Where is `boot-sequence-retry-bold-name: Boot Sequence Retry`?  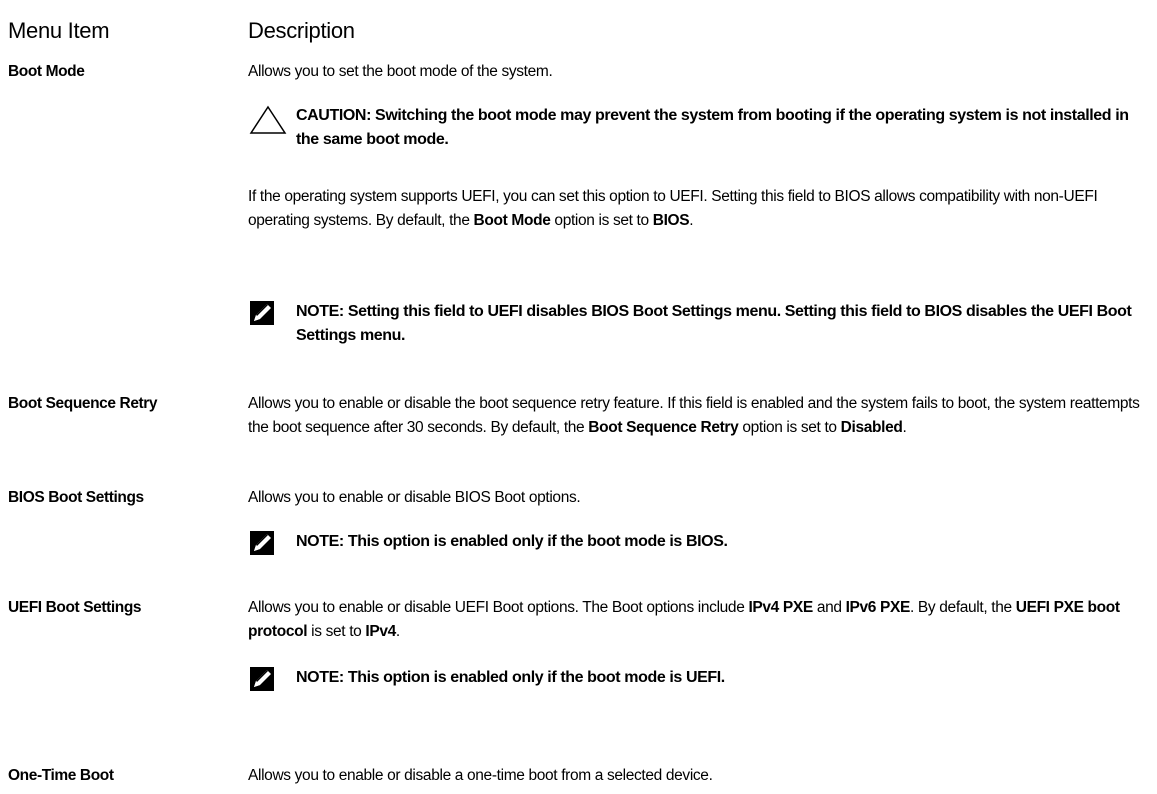
boot-sequence-retry-bold-name: Boot Sequence Retry is located at coordinates (663, 427).